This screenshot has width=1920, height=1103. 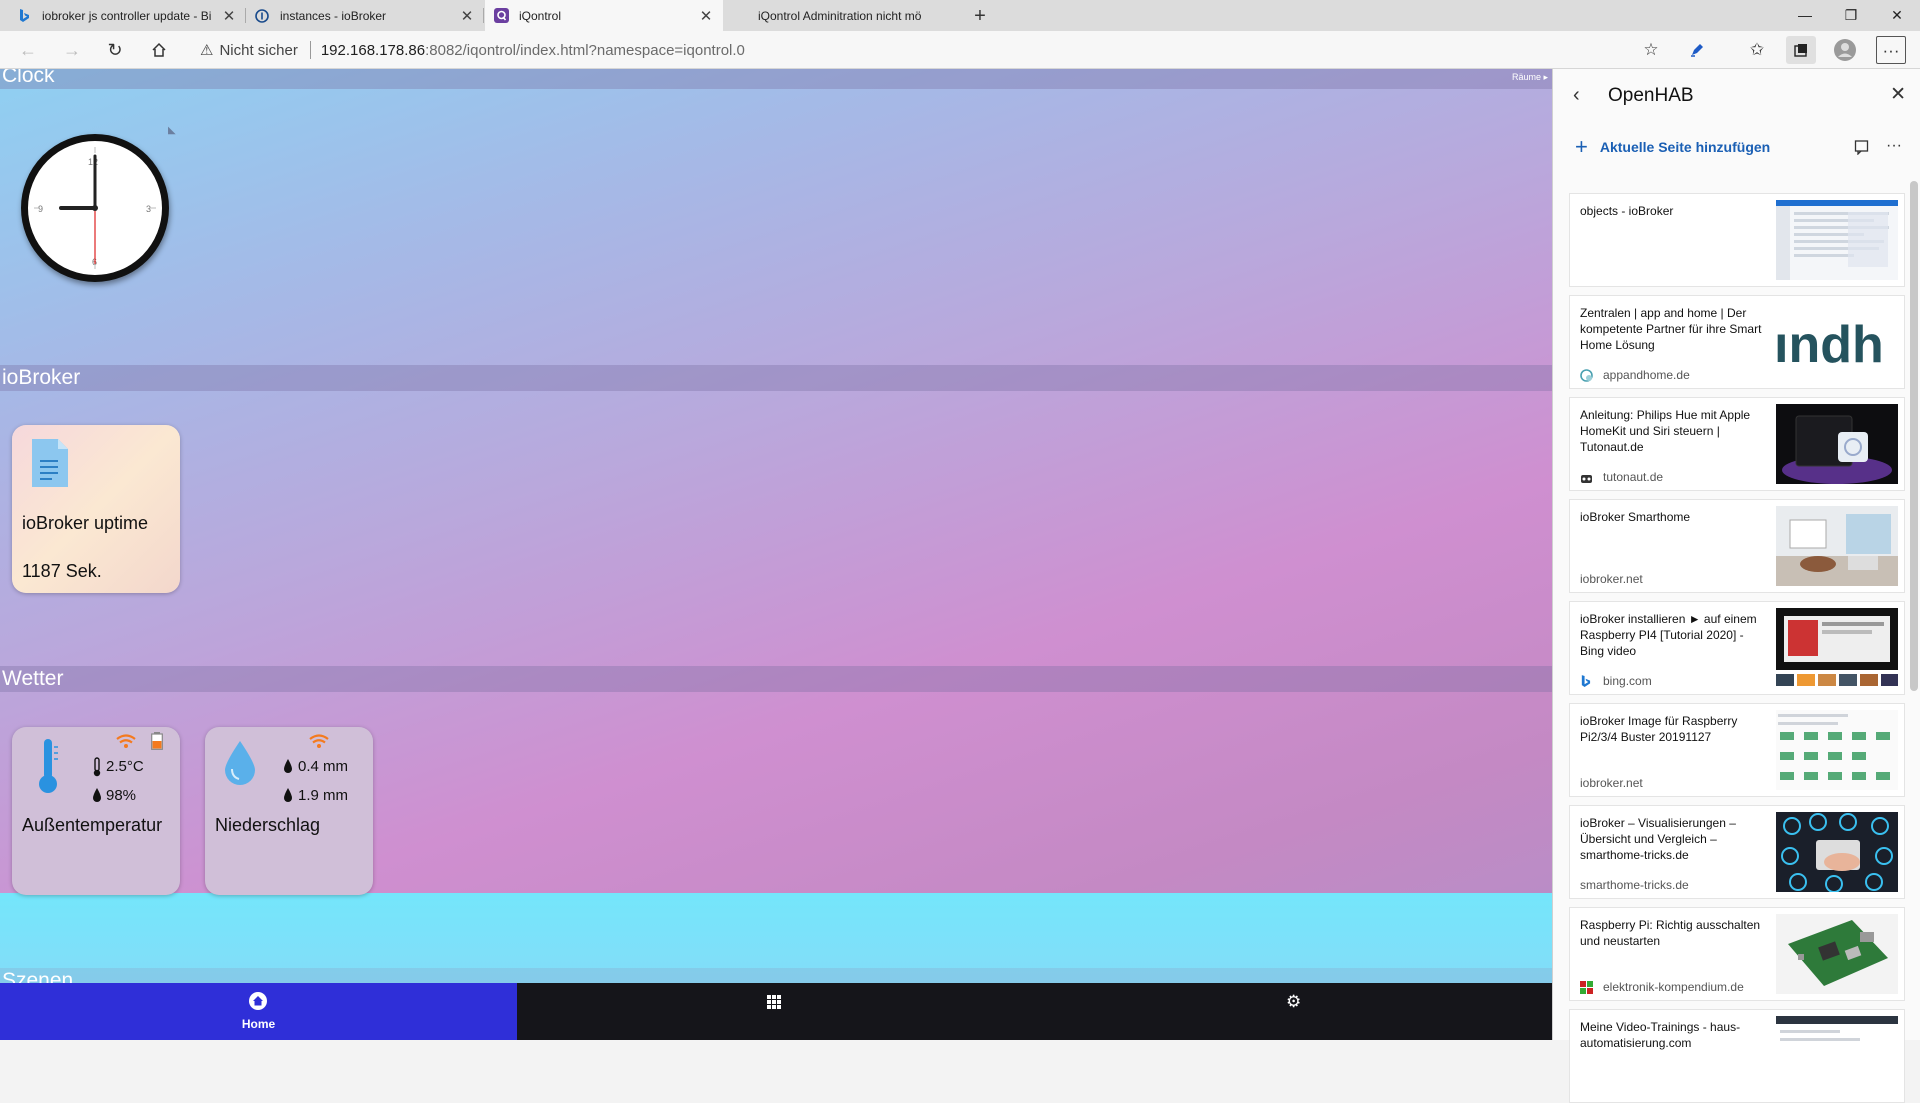 I want to click on tab-iqontrol: iQontrol ✕, so click(x=604, y=15).